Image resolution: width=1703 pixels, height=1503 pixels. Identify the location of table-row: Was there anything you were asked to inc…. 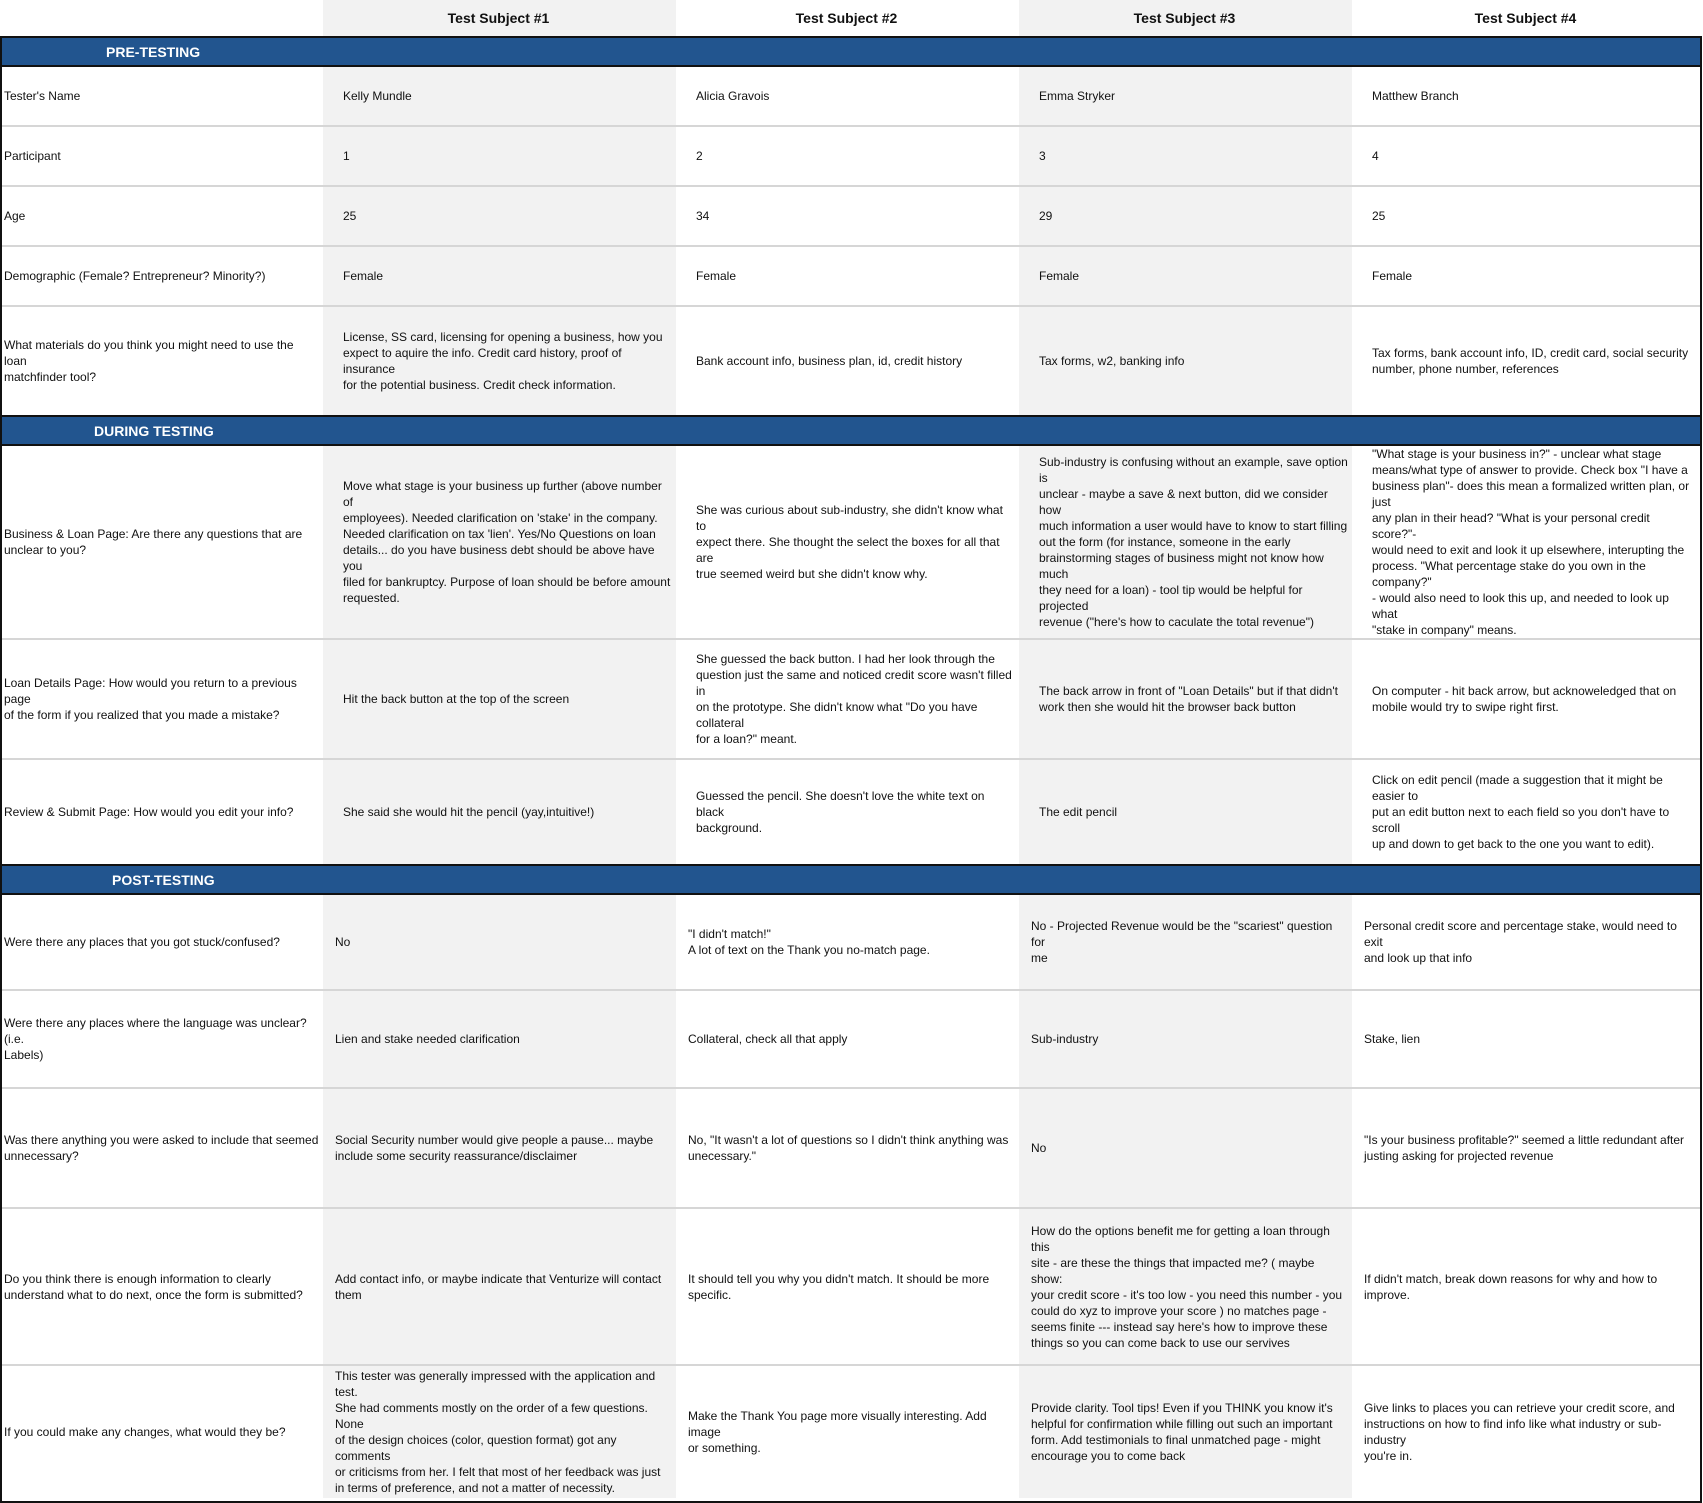
(851, 1149).